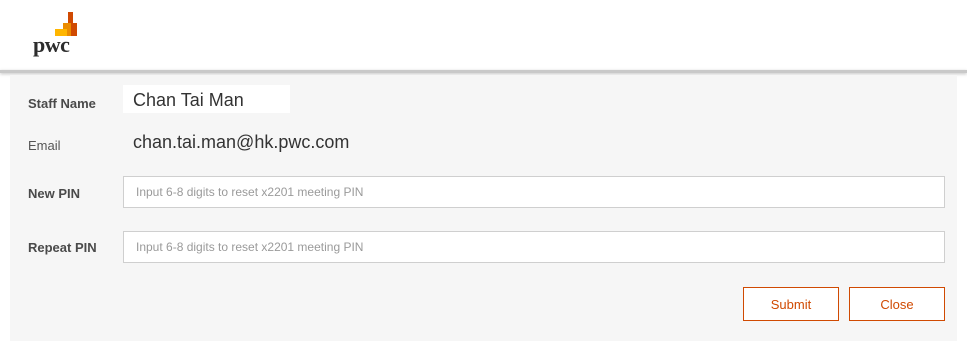 Image resolution: width=967 pixels, height=345 pixels. Describe the element at coordinates (188, 100) in the screenshot. I see `staff-name-value: Chan Tai Man` at that location.